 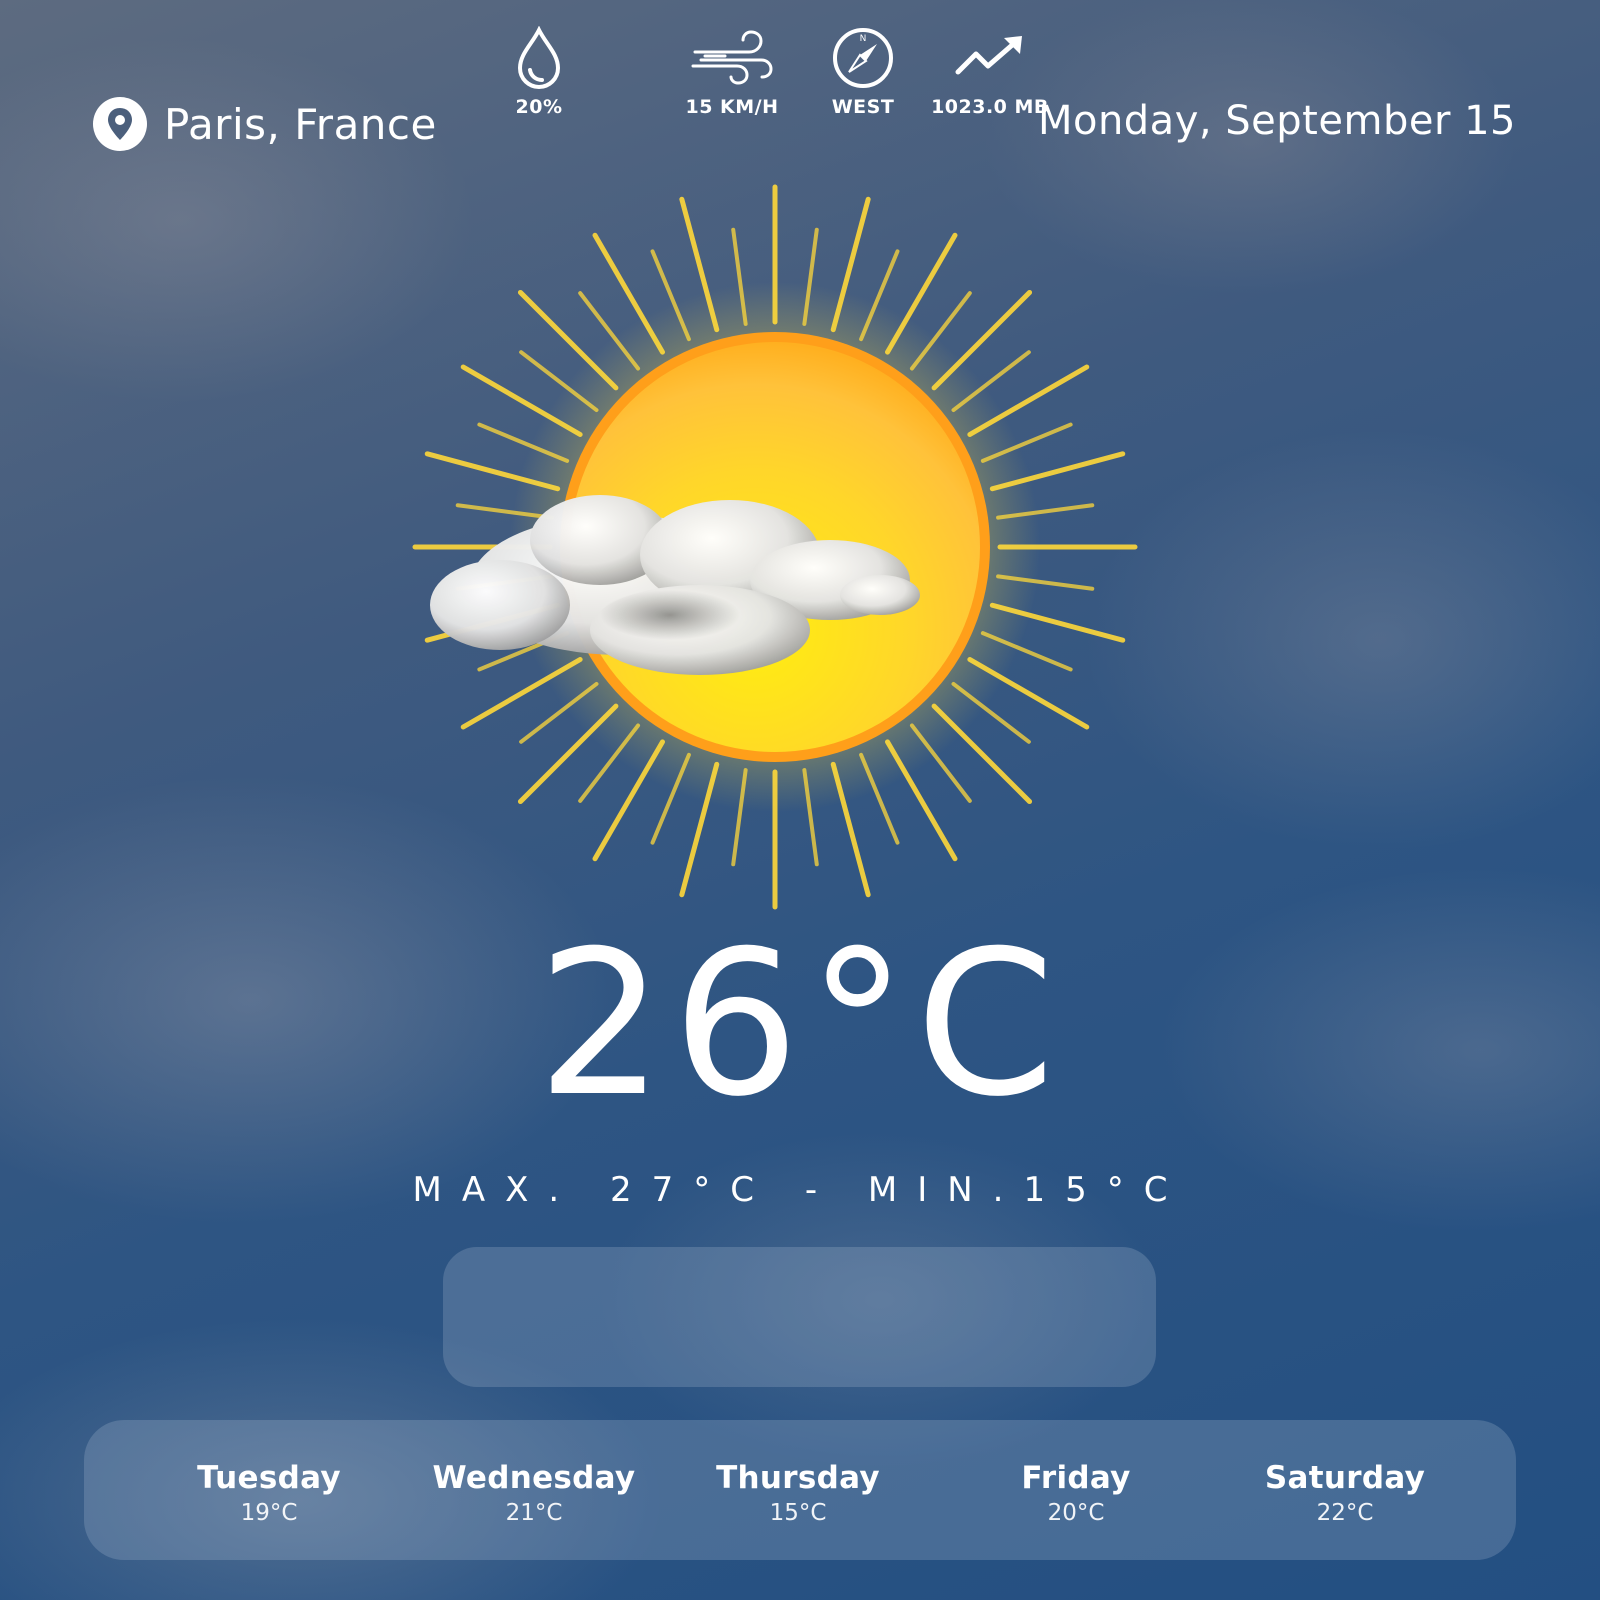 What do you see at coordinates (1276, 121) in the screenshot?
I see `current-date: Monday, September 15` at bounding box center [1276, 121].